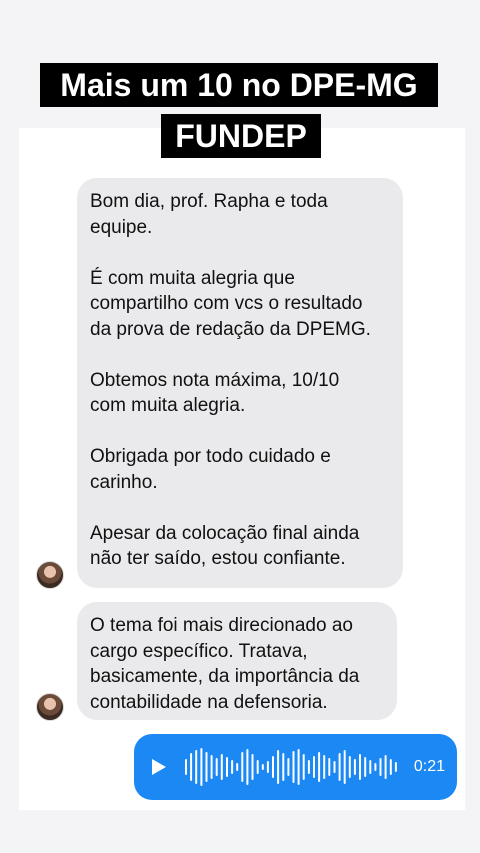 Image resolution: width=480 pixels, height=853 pixels. Describe the element at coordinates (159, 767) in the screenshot. I see `play-icon` at that location.